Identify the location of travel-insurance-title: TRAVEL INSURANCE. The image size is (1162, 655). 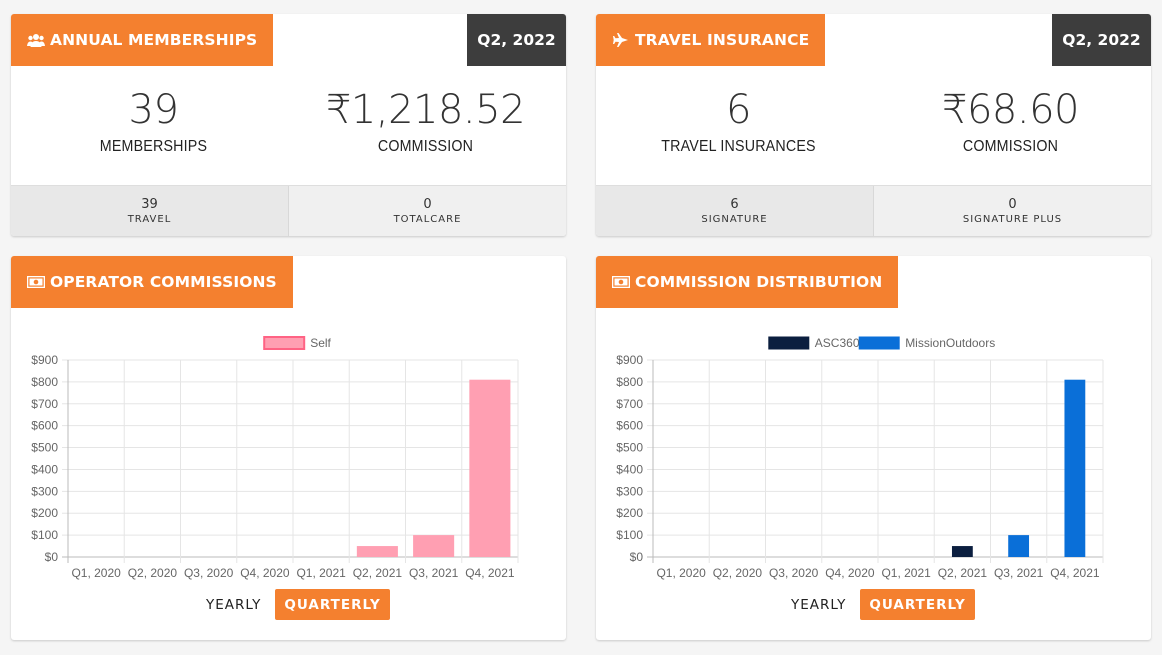
(722, 40).